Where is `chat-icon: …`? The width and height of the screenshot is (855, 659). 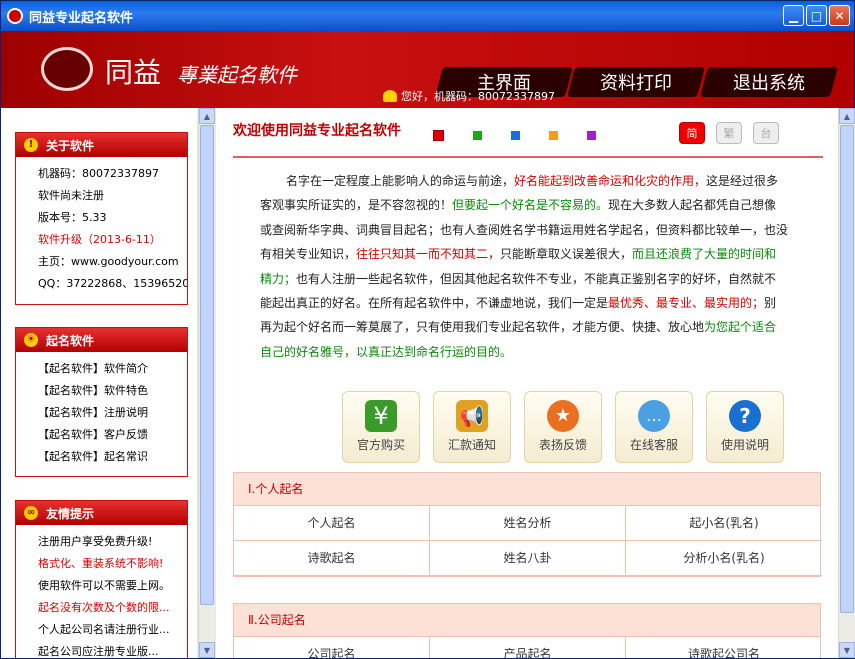
chat-icon: … is located at coordinates (654, 416).